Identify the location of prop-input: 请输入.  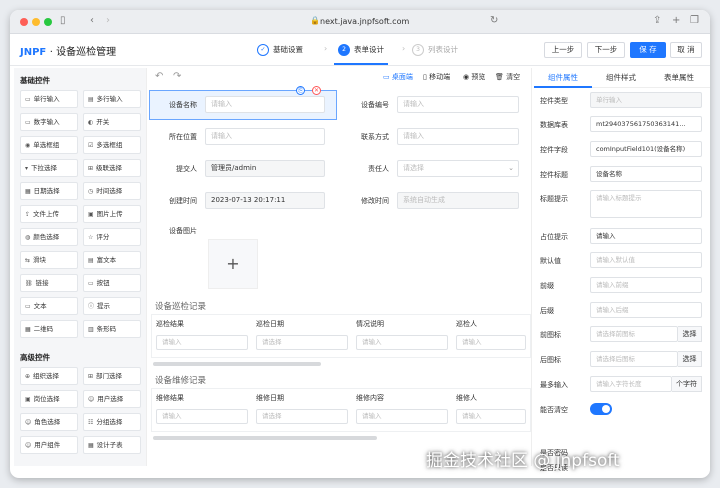
(646, 236).